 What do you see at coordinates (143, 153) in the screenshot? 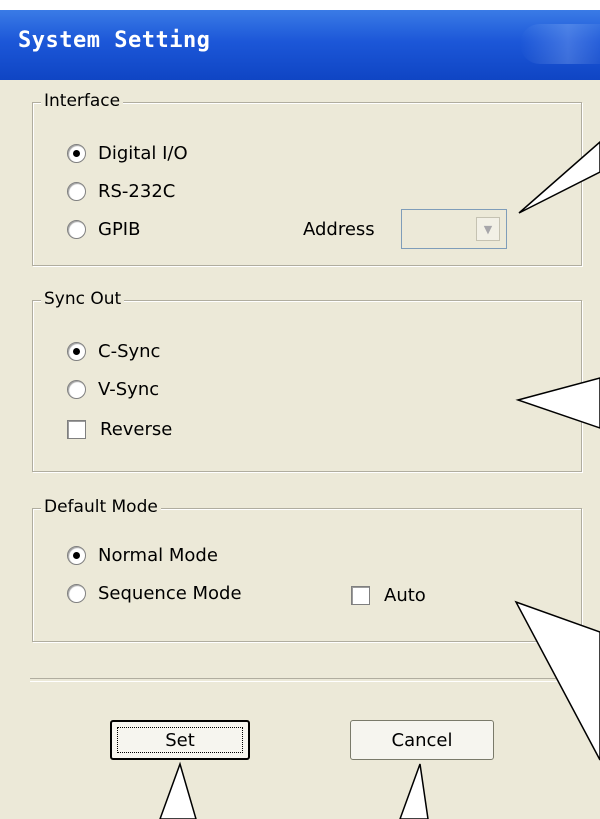
I see `radio-label: Digital I/O` at bounding box center [143, 153].